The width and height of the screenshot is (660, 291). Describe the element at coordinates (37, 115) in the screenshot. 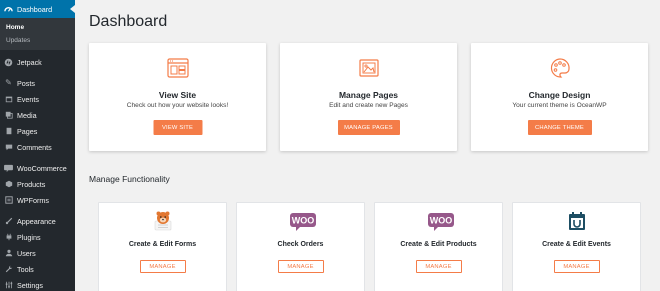

I see `sidebar-item-media: Media` at that location.